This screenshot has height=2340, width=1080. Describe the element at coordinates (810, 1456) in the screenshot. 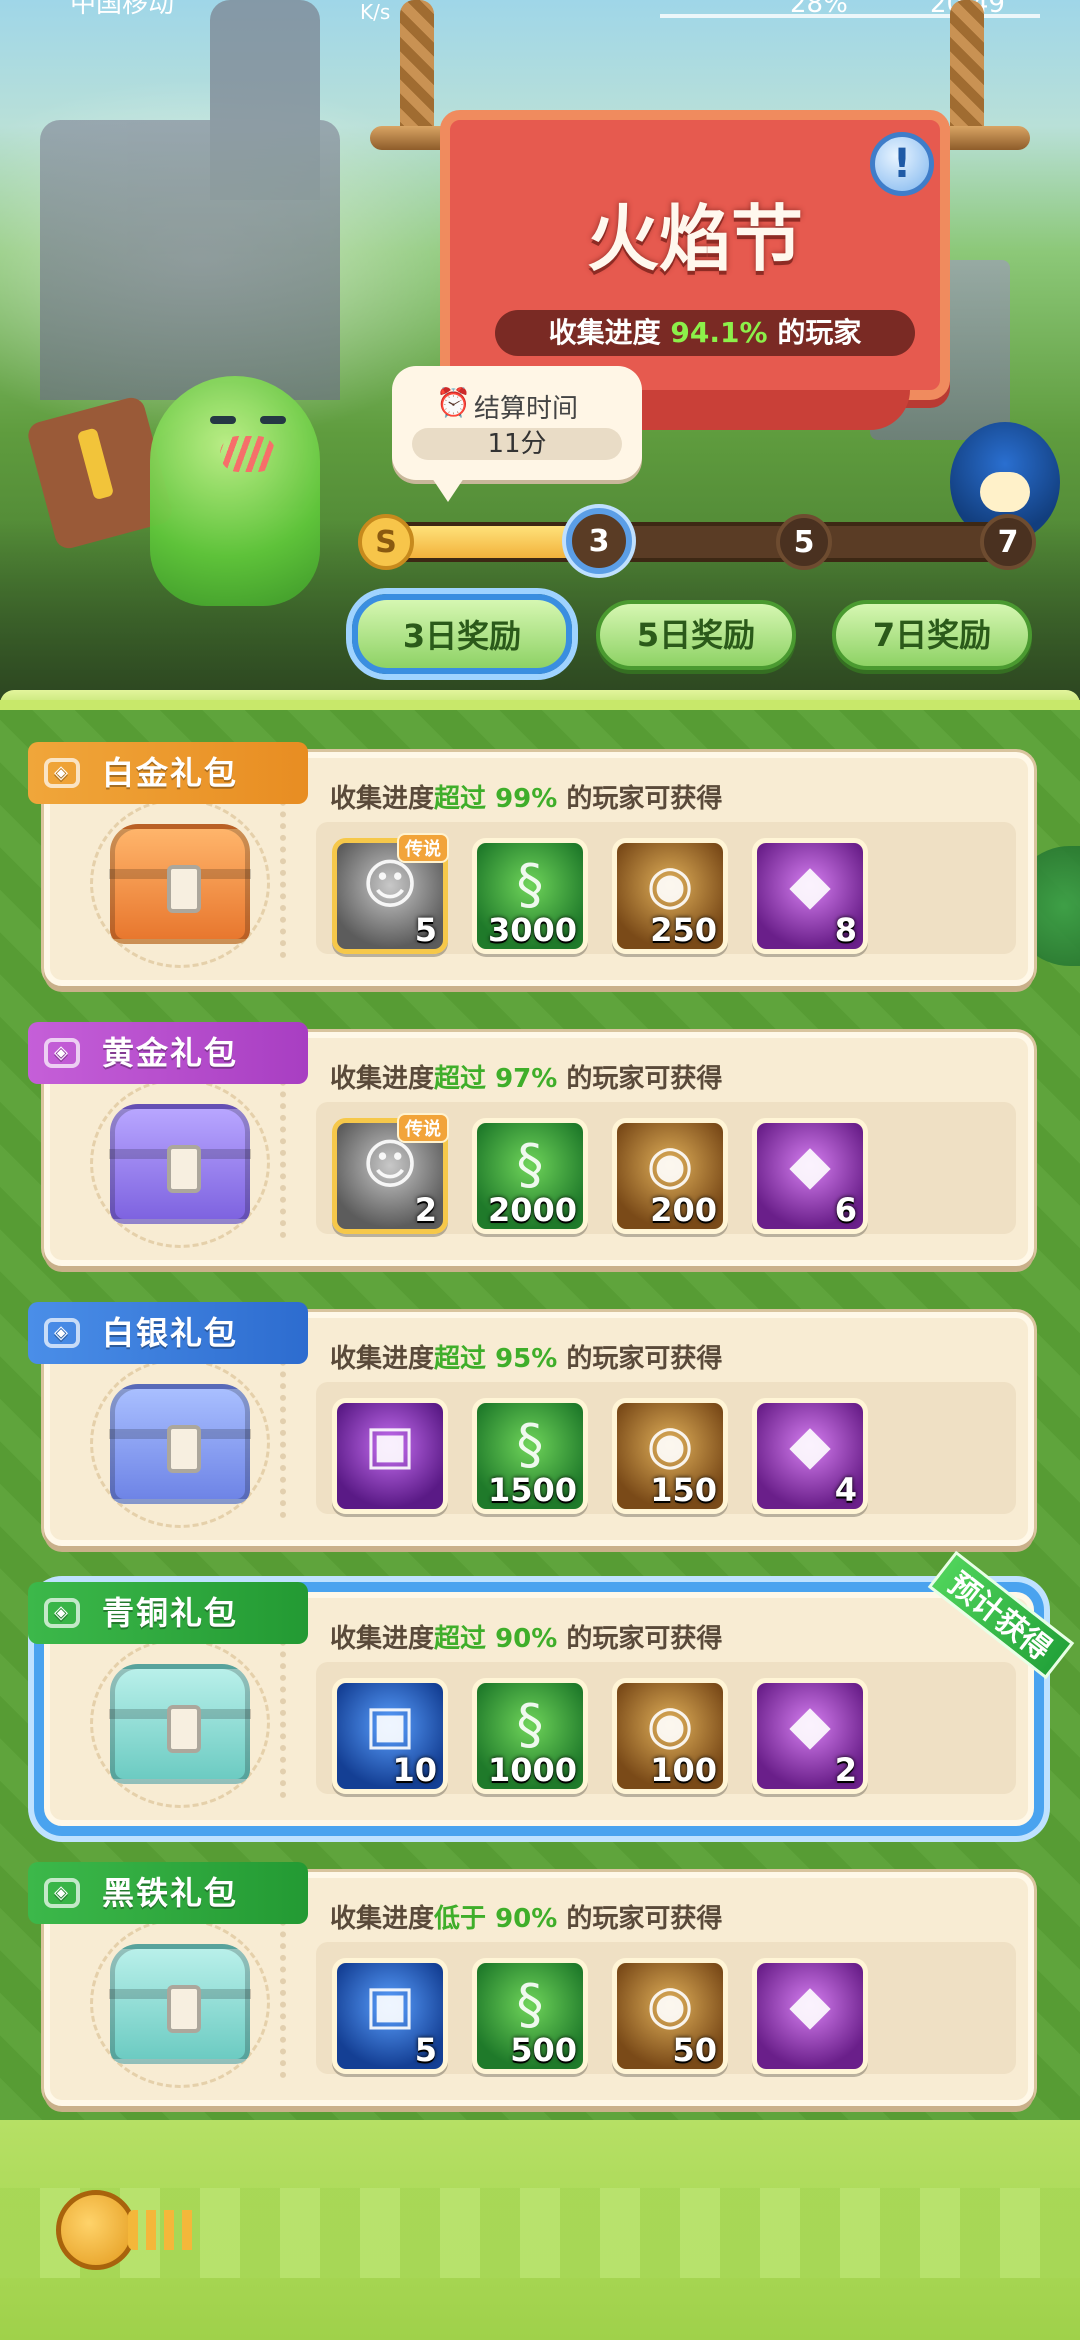

I see `reward-item: ◆ 4` at that location.